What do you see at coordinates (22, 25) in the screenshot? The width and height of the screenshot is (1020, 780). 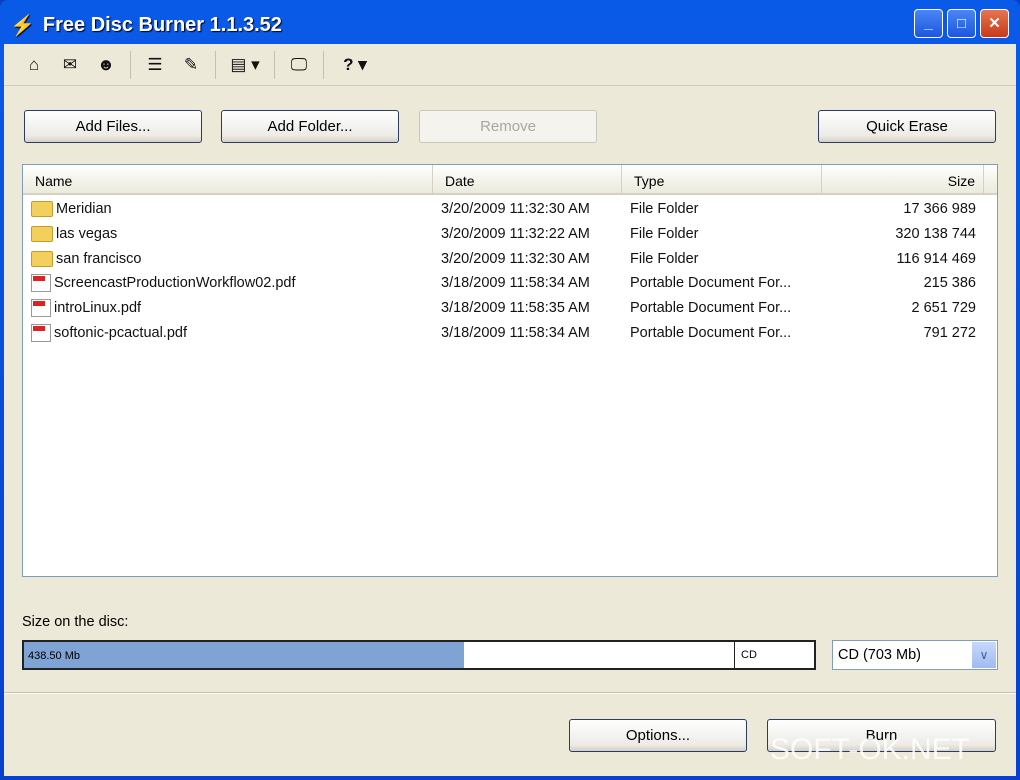 I see `app-icon: ⚡` at bounding box center [22, 25].